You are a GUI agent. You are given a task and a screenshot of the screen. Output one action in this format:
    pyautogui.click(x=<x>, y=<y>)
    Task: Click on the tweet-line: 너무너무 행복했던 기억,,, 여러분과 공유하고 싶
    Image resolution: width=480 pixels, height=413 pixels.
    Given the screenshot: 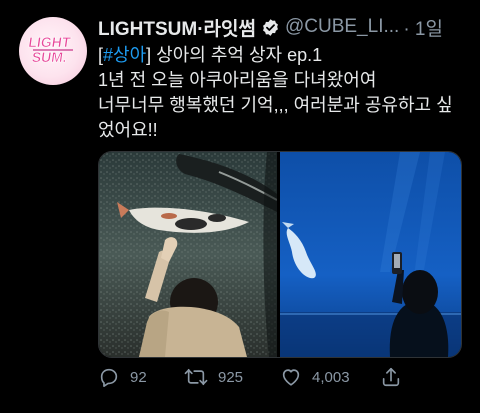 What is the action you would take?
    pyautogui.click(x=275, y=105)
    